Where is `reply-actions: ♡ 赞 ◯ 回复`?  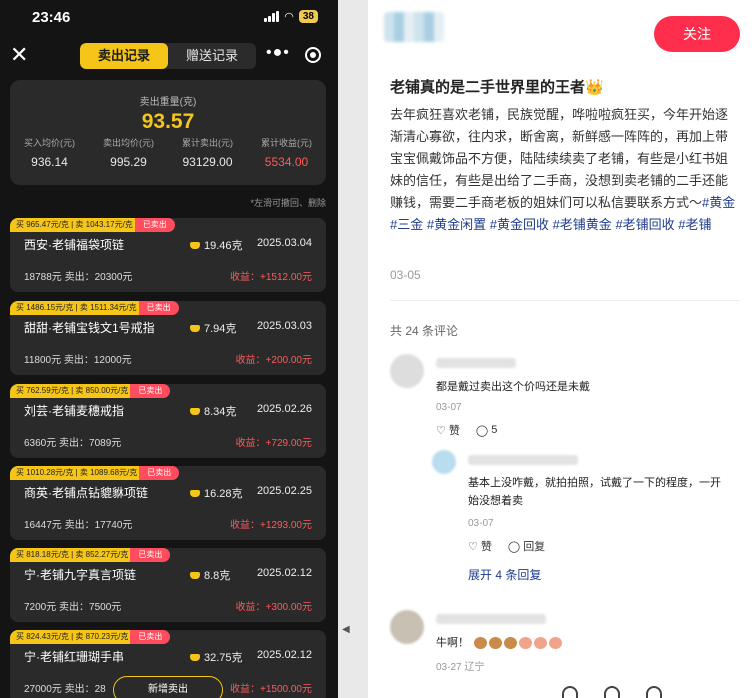
reply-actions: ♡ 赞 ◯ 回复 is located at coordinates (506, 546).